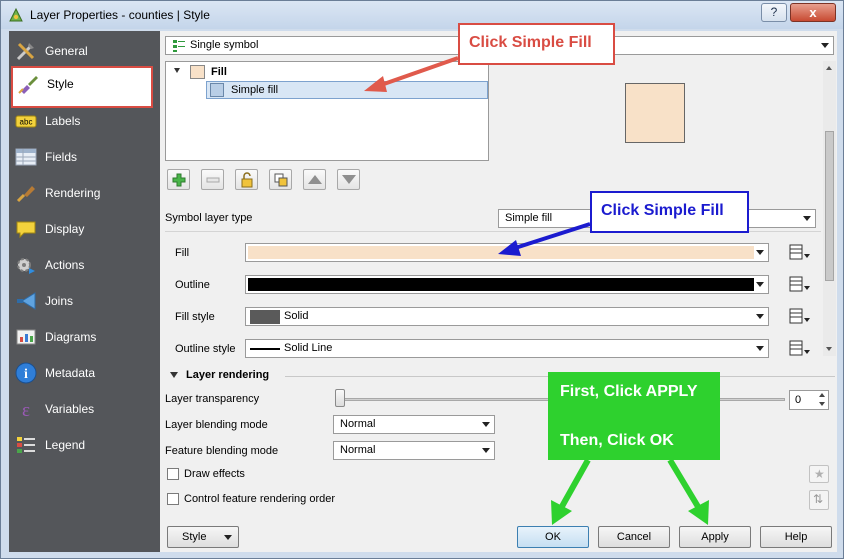  I want to click on diagram-icon, so click(26, 337).